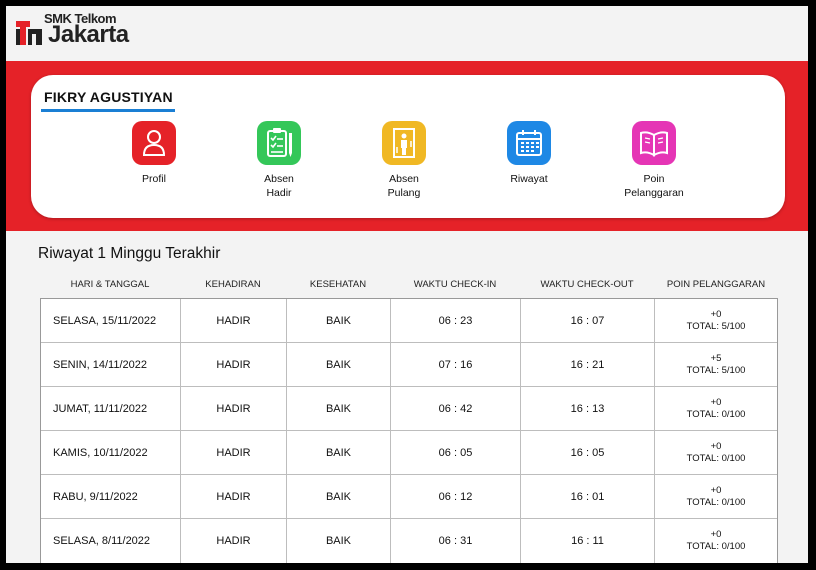 This screenshot has height=570, width=816. I want to click on cell-checkin: 06 : 23, so click(456, 321).